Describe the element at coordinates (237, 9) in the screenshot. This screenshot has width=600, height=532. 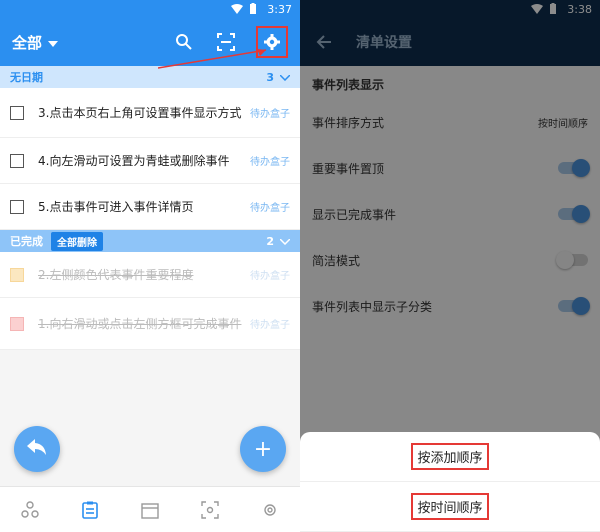
I see `wifi-icon` at that location.